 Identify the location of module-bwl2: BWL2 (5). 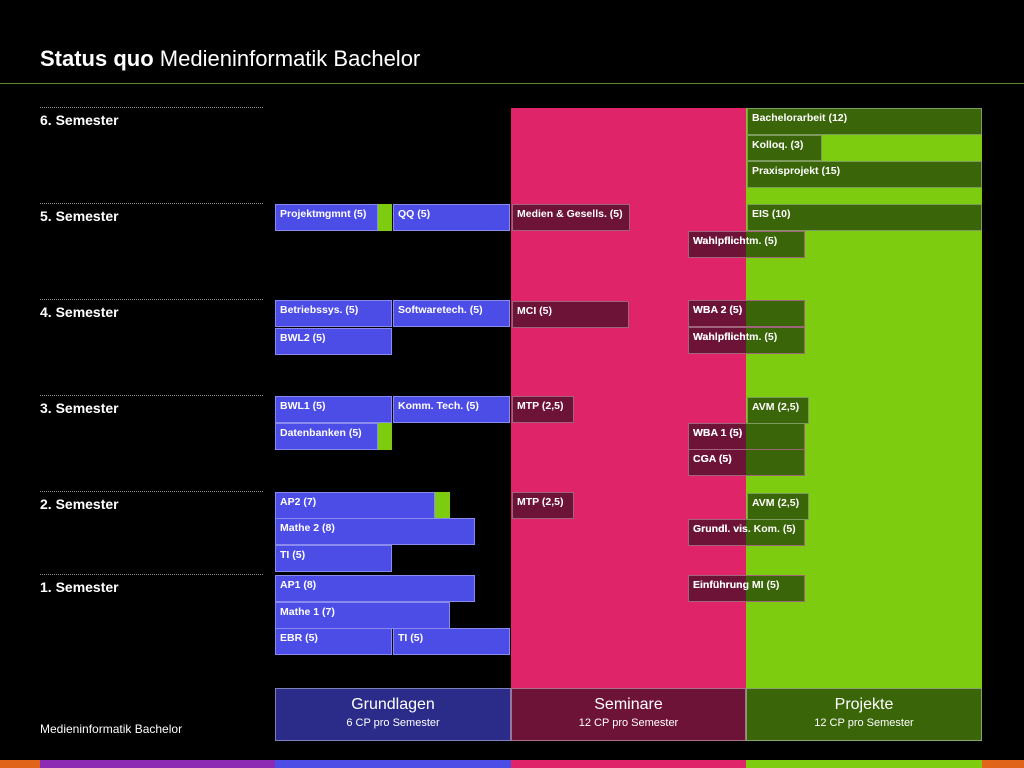
(333, 341).